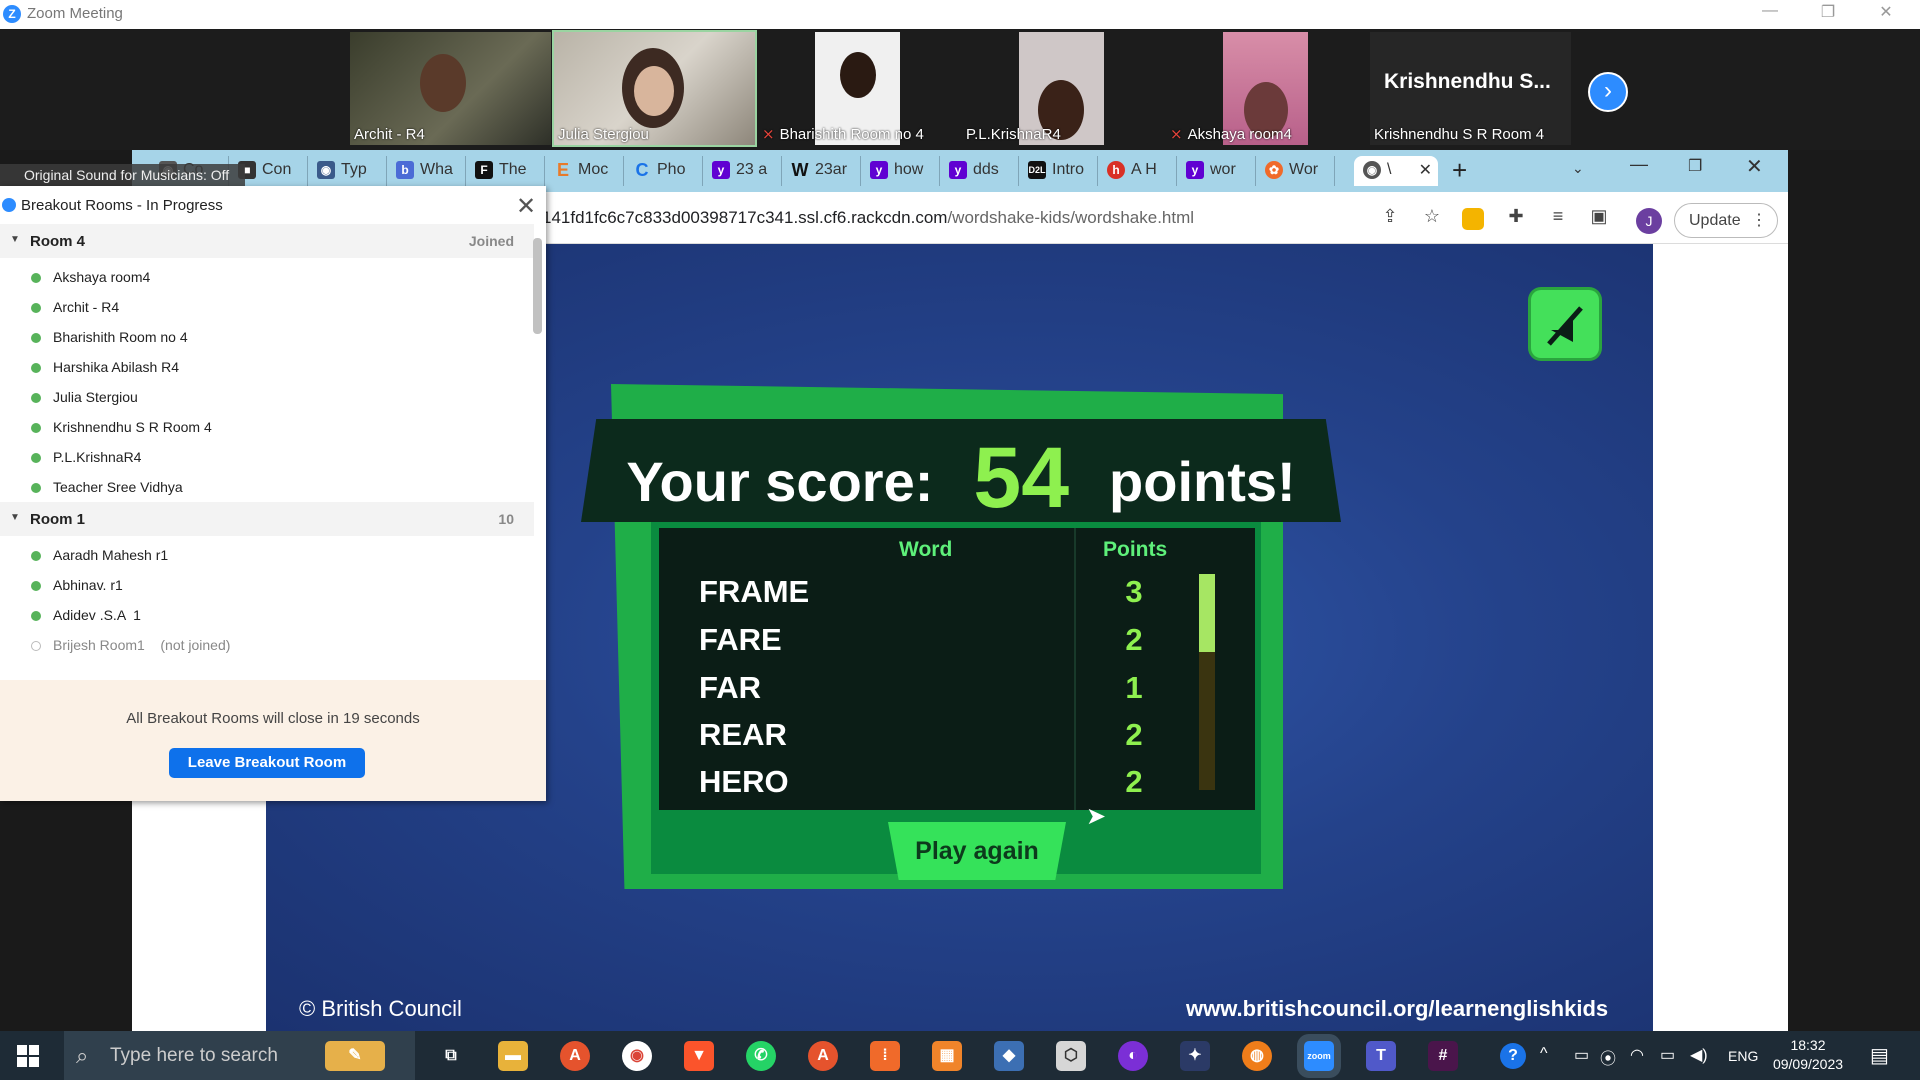 This screenshot has width=1920, height=1080. What do you see at coordinates (513, 1056) in the screenshot?
I see `file-explorer-icon: ▬` at bounding box center [513, 1056].